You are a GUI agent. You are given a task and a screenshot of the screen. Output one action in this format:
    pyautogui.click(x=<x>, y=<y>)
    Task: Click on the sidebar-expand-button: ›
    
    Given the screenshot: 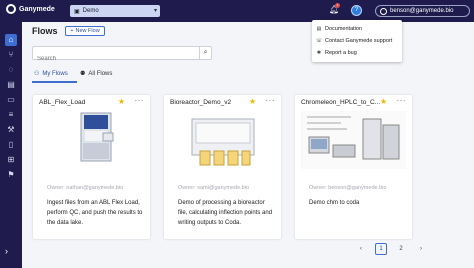 What is the action you would take?
    pyautogui.click(x=6, y=251)
    